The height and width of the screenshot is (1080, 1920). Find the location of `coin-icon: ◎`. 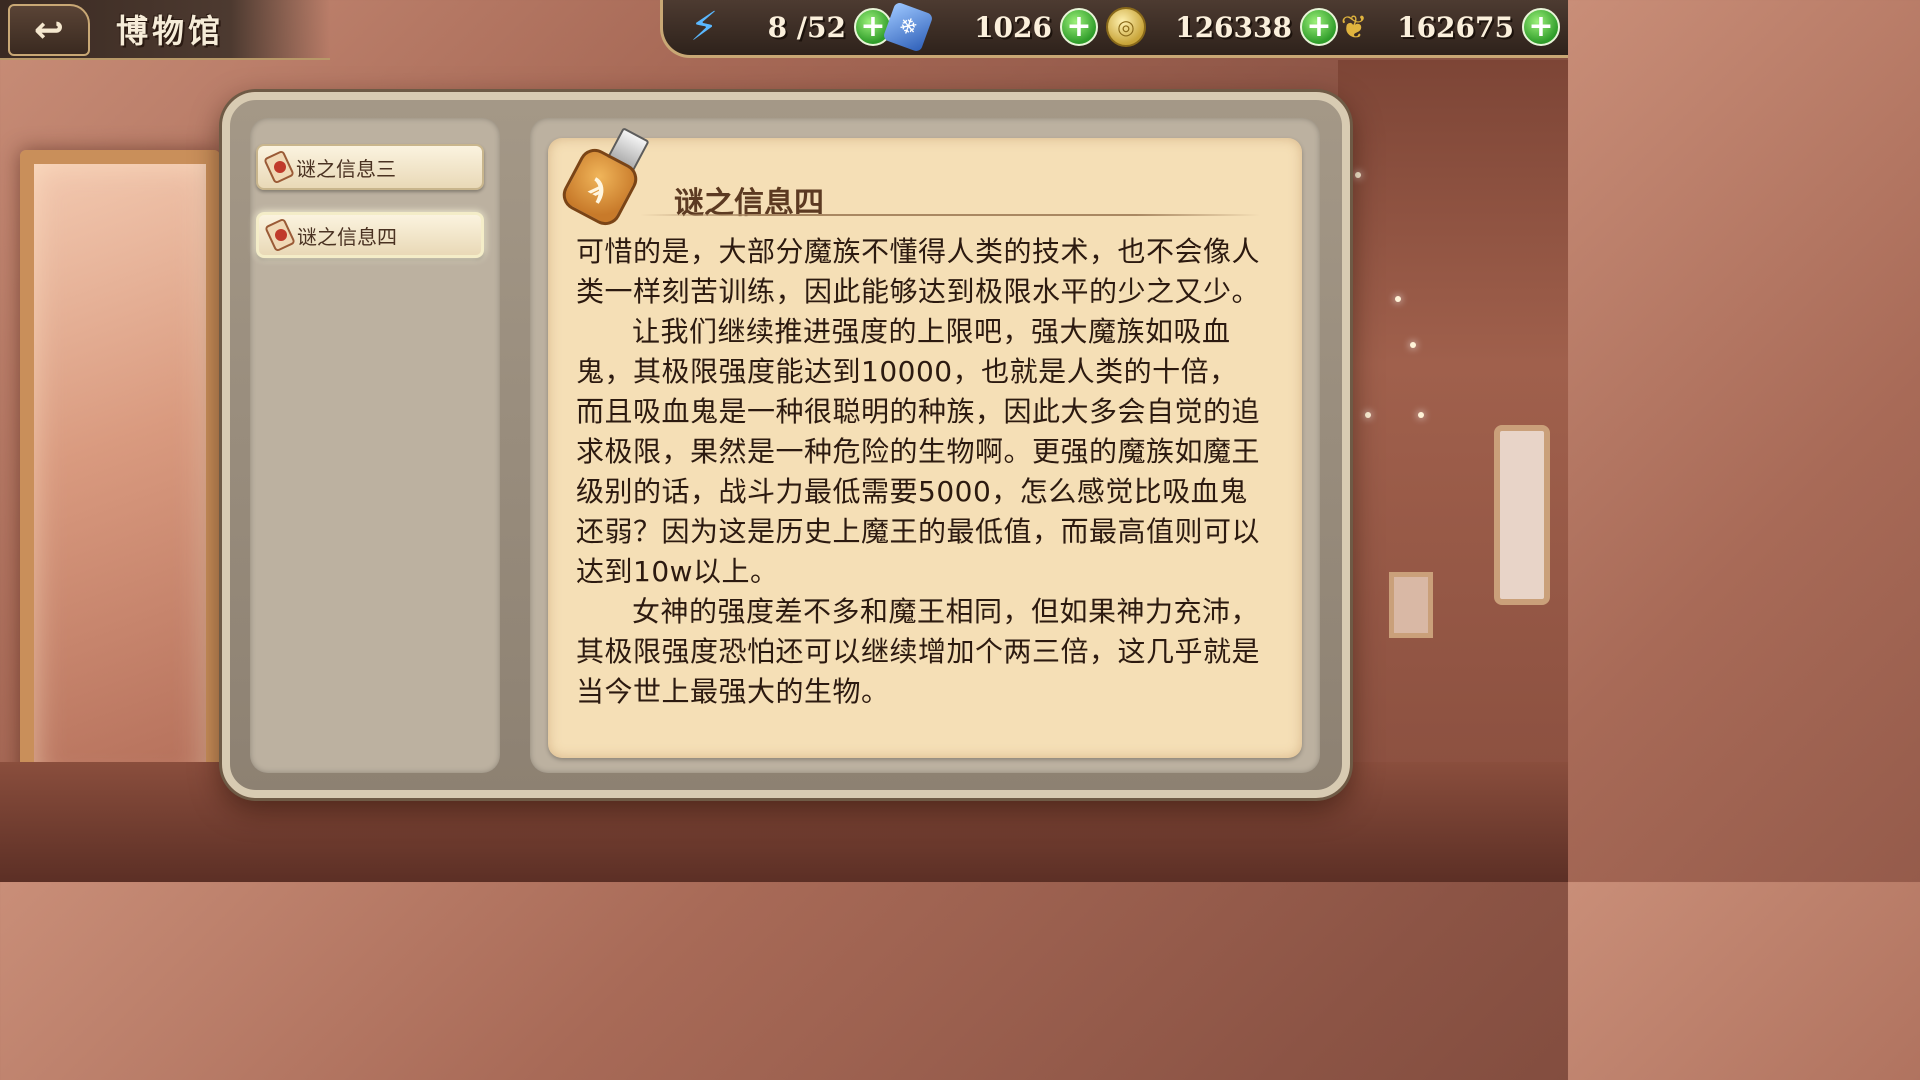

coin-icon: ◎ is located at coordinates (1126, 27).